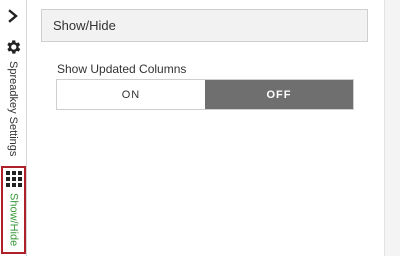  I want to click on sidebar-tab-show-hide: Show/Hide, so click(13, 210).